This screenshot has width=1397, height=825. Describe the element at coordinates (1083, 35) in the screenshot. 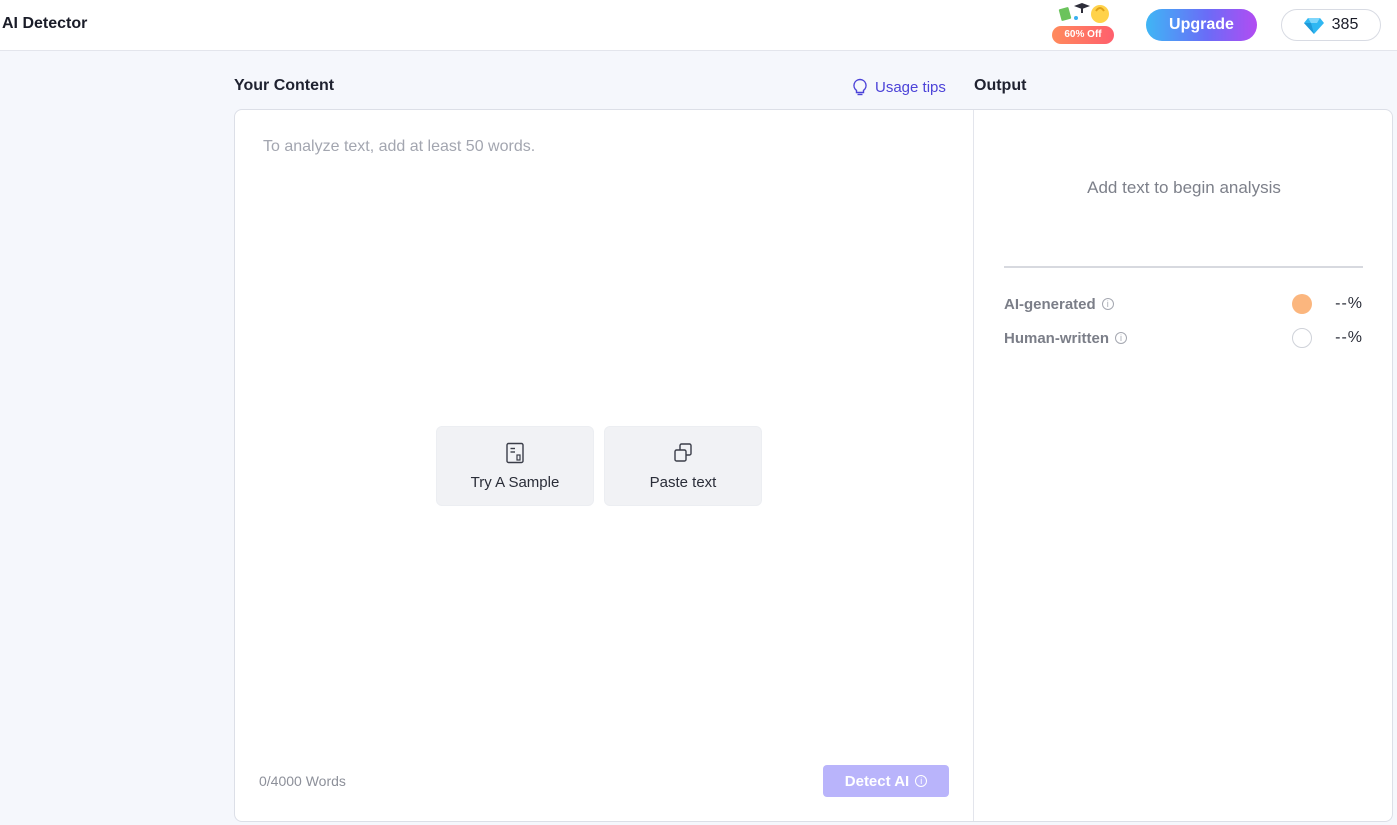

I see `promo-badge: 60% Off` at that location.